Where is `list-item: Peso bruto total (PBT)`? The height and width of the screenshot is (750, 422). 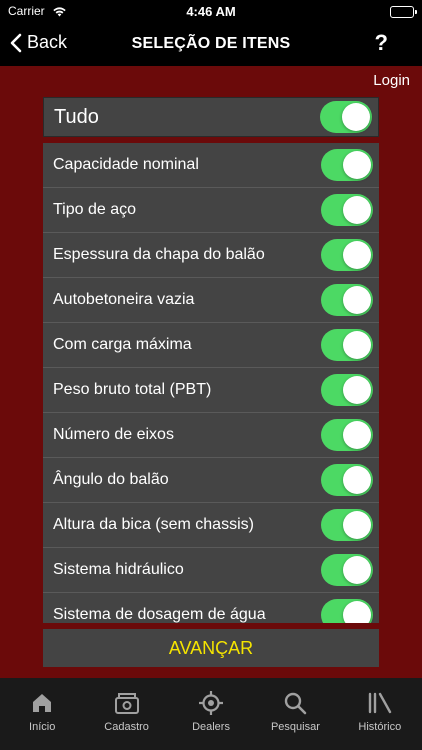
list-item: Peso bruto total (PBT) is located at coordinates (211, 390).